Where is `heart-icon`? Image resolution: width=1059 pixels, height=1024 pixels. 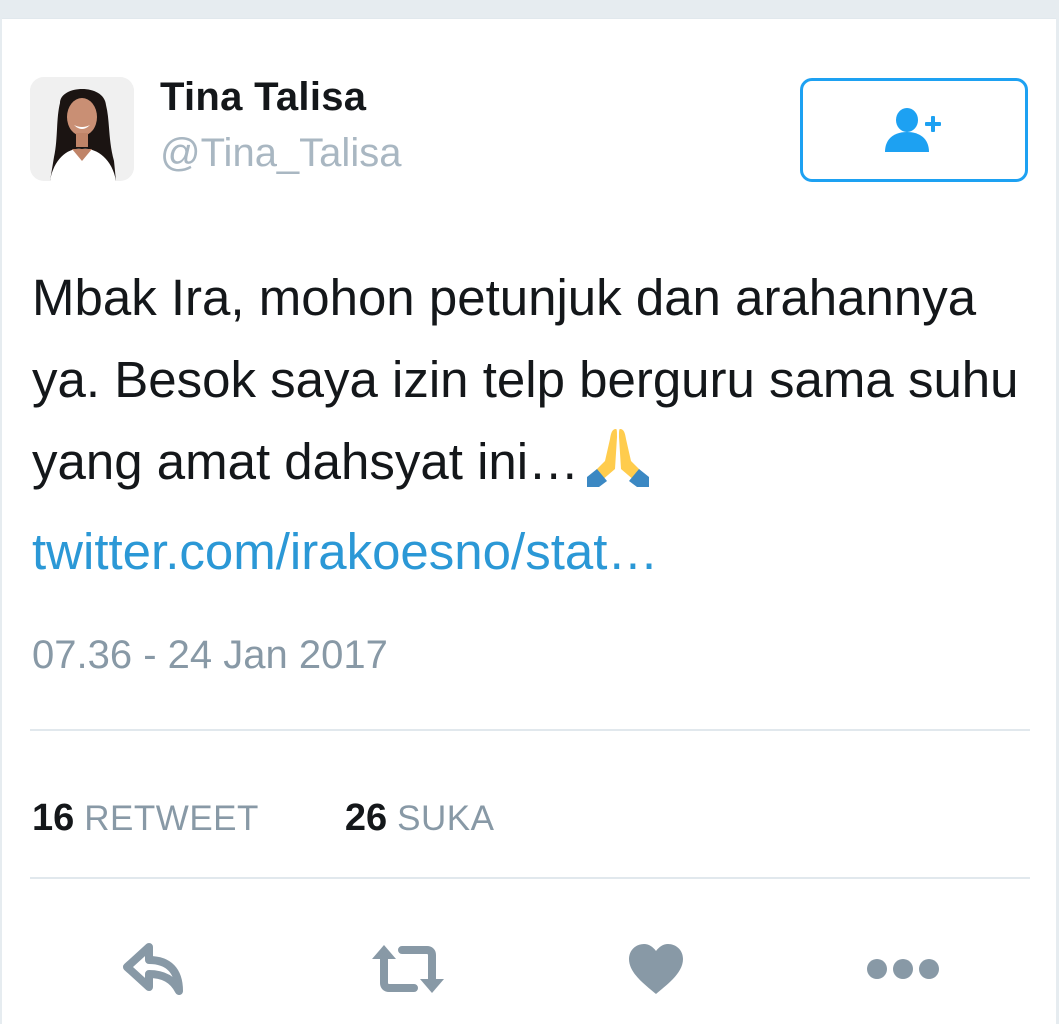
heart-icon is located at coordinates (656, 969).